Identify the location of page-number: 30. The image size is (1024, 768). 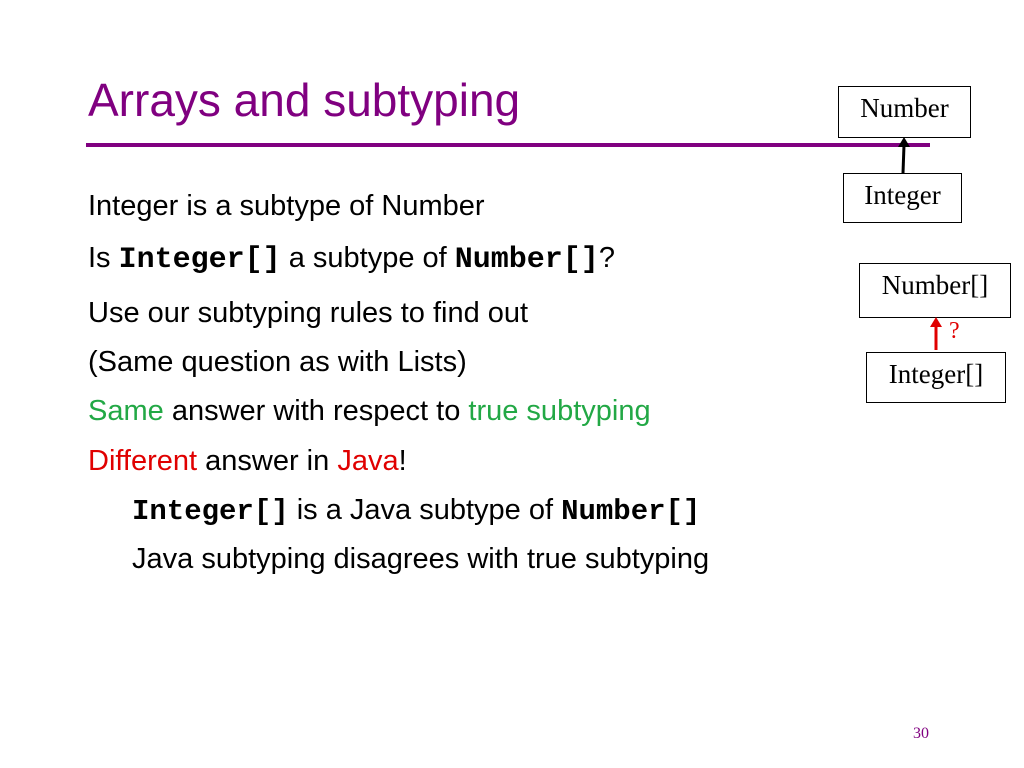
(921, 733).